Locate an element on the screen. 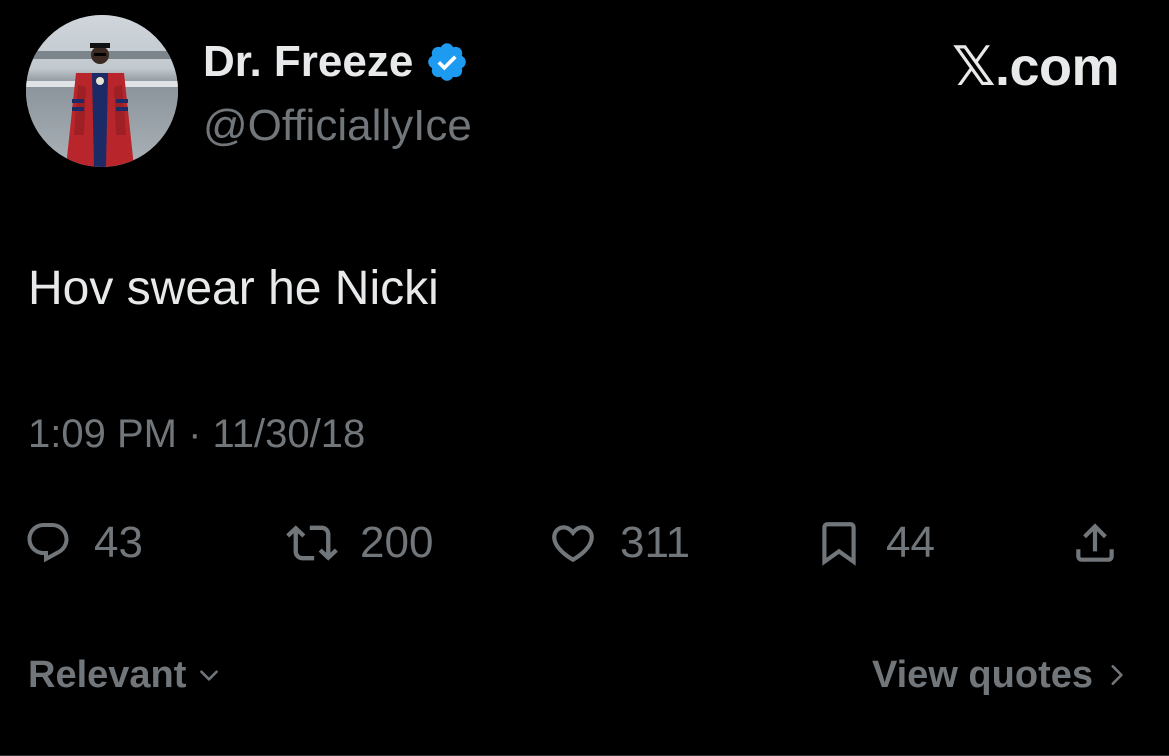 The height and width of the screenshot is (756, 1169). author-handle: @OfficiallyIce is located at coordinates (337, 126).